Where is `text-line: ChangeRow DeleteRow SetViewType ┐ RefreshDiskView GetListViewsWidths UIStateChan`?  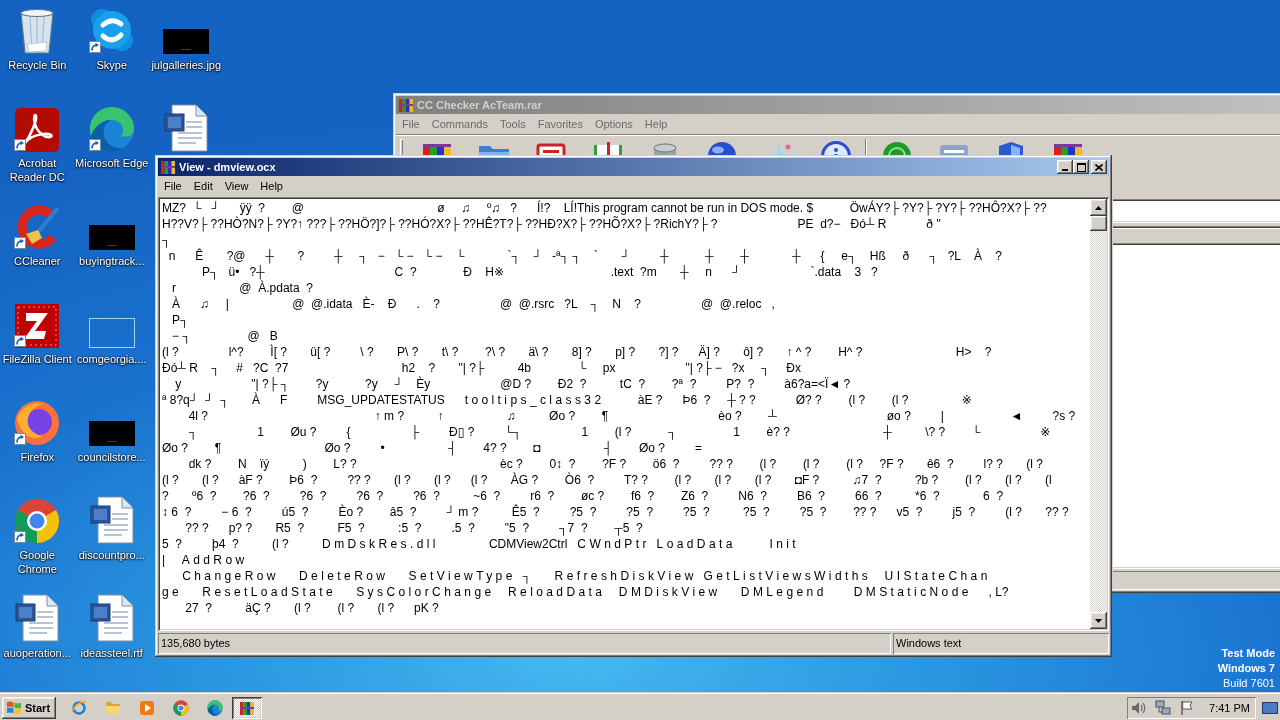
text-line: ChangeRow DeleteRow SetViewType ┐ RefreshDiskView GetListViewsWidths UIStateChan is located at coordinates (586, 576).